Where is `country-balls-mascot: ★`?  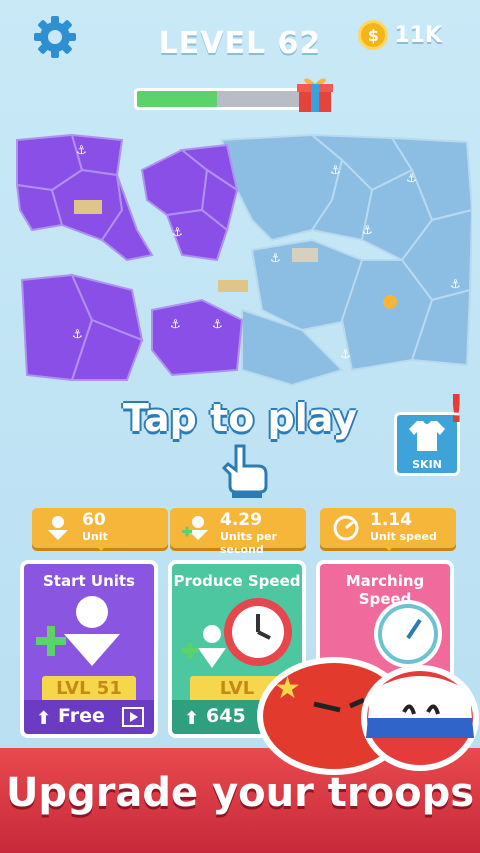
country-balls-mascot: ★ is located at coordinates (368, 716).